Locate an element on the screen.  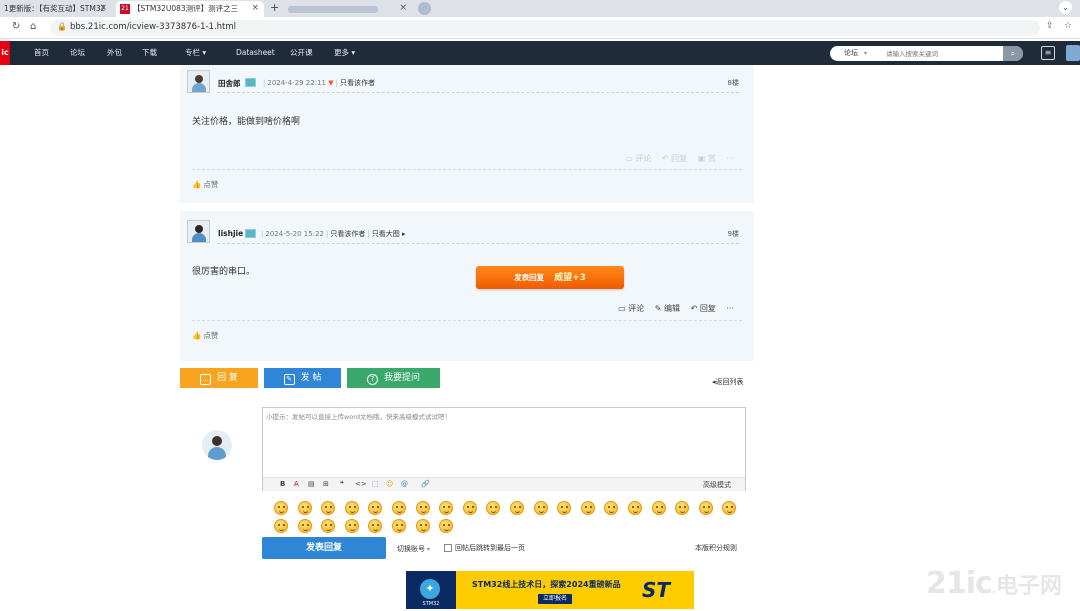
credit-rules-link: 本版积分规则 is located at coordinates (716, 548).